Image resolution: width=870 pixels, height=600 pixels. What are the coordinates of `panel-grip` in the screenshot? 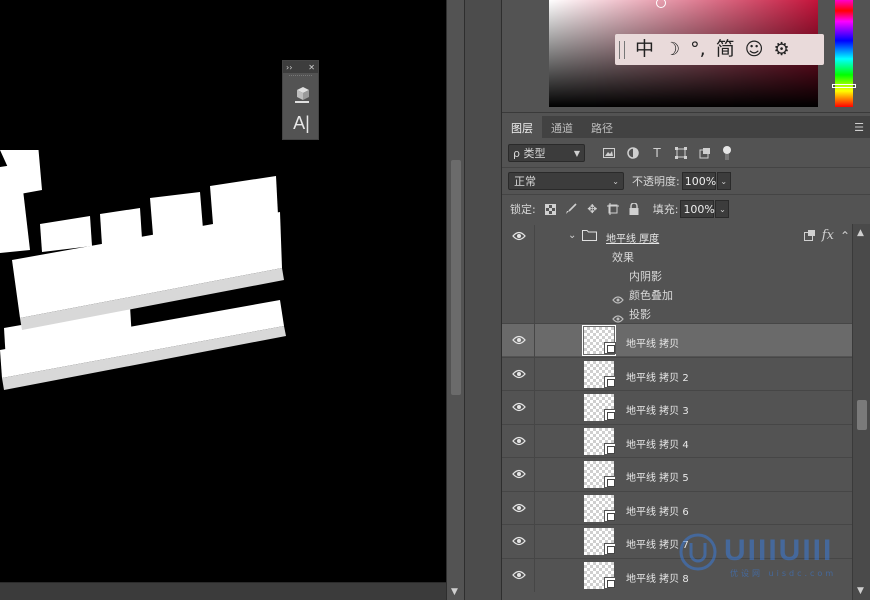 It's located at (300, 77).